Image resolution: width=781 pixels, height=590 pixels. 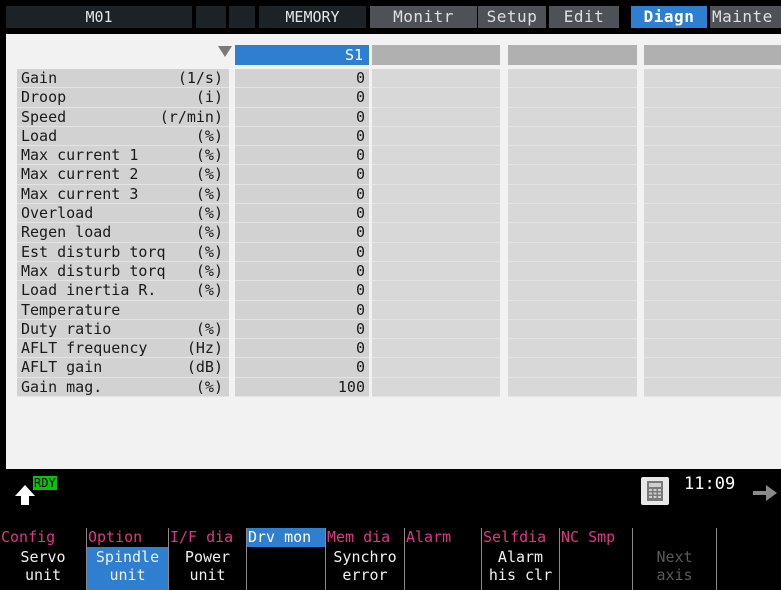 What do you see at coordinates (45, 483) in the screenshot?
I see `ready-indicator: RDY` at bounding box center [45, 483].